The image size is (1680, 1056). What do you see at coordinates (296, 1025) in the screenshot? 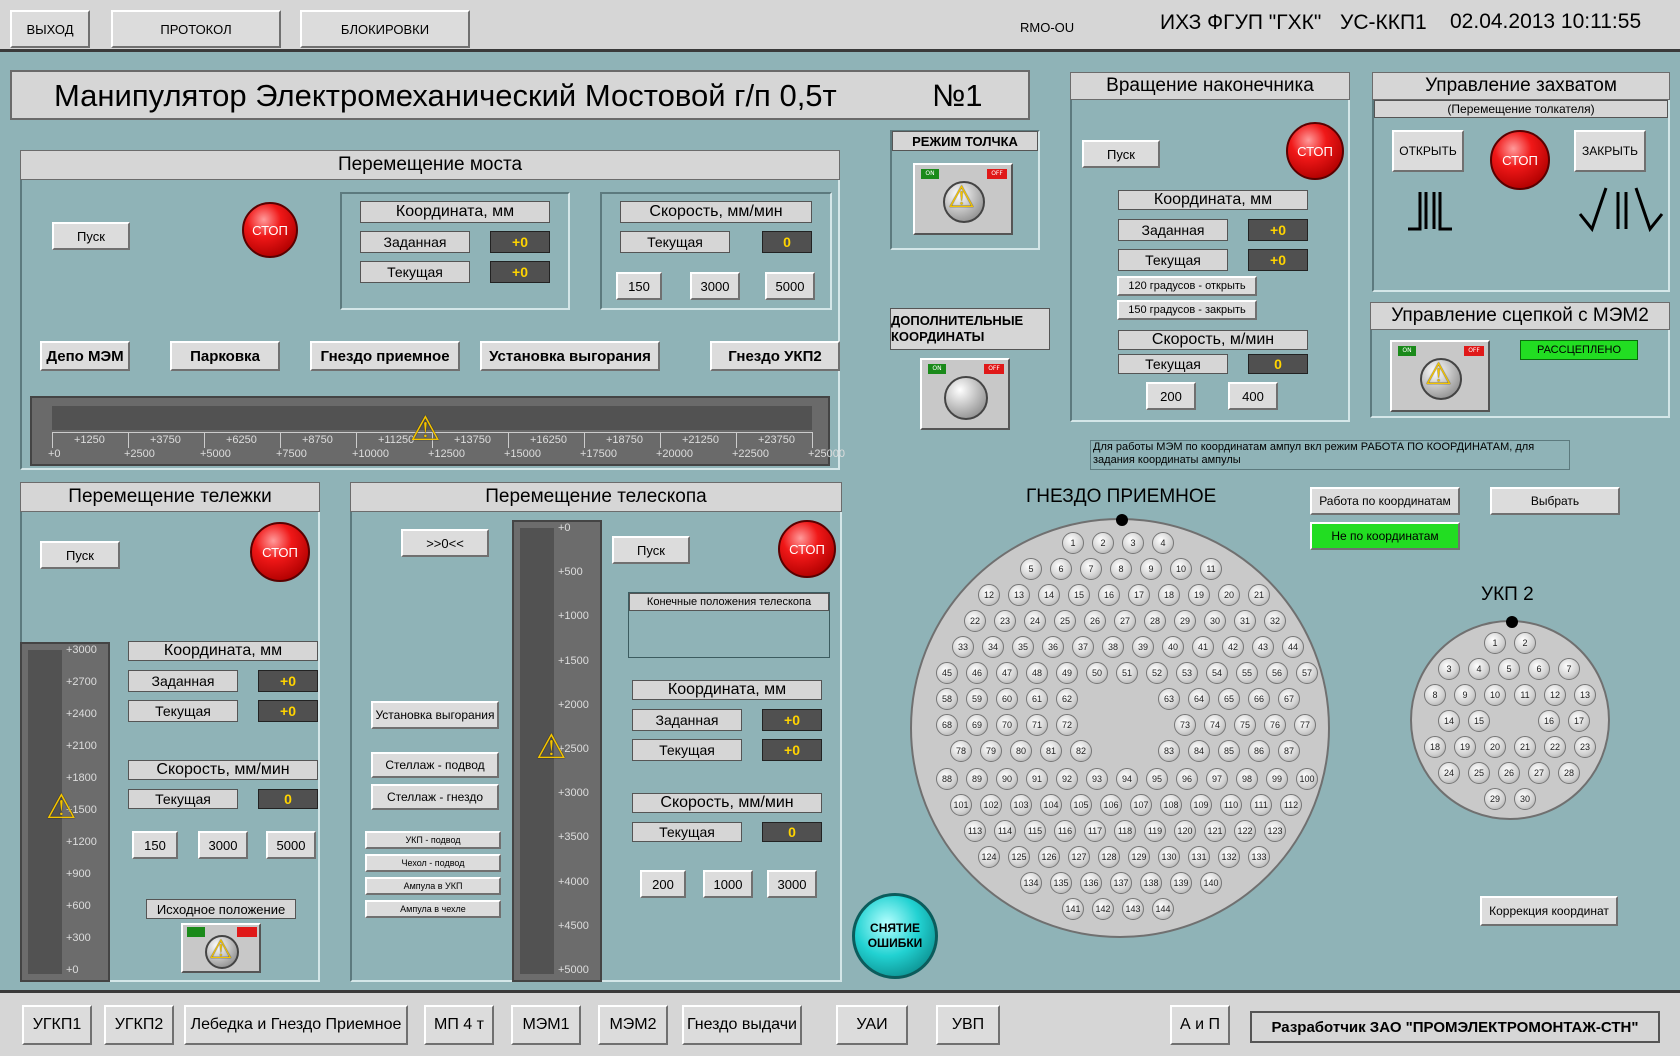
I see `nav-winch-button: Лебедка и Гнездо Приемное` at bounding box center [296, 1025].